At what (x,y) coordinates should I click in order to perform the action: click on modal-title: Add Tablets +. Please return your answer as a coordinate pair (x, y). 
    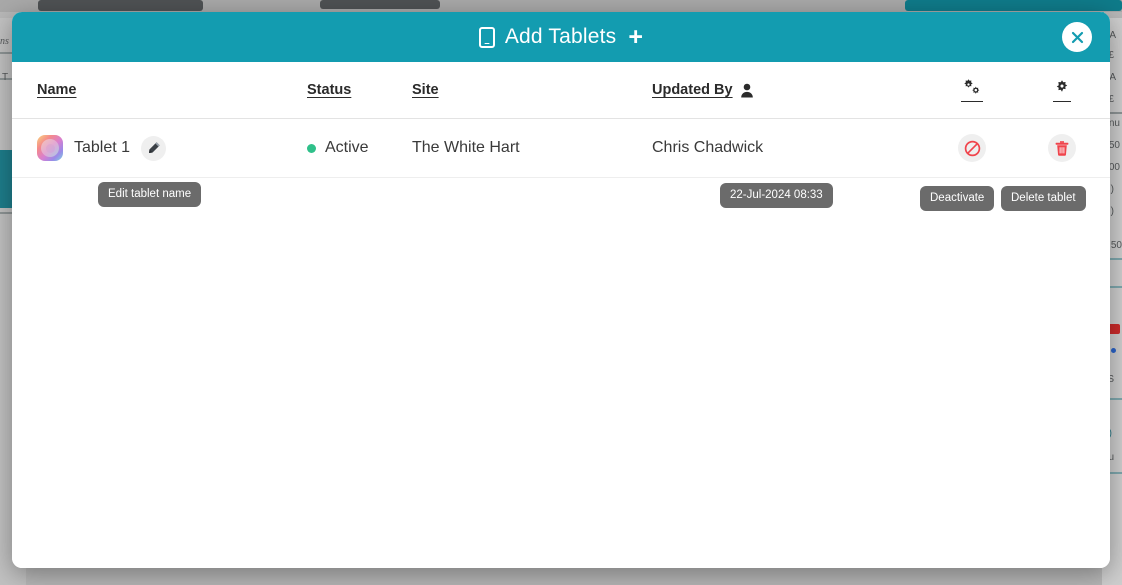
    Looking at the image, I should click on (561, 36).